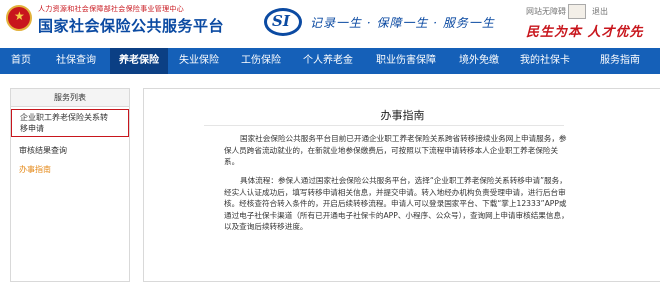  Describe the element at coordinates (76, 61) in the screenshot. I see `nav-item-query: 社保查询` at that location.